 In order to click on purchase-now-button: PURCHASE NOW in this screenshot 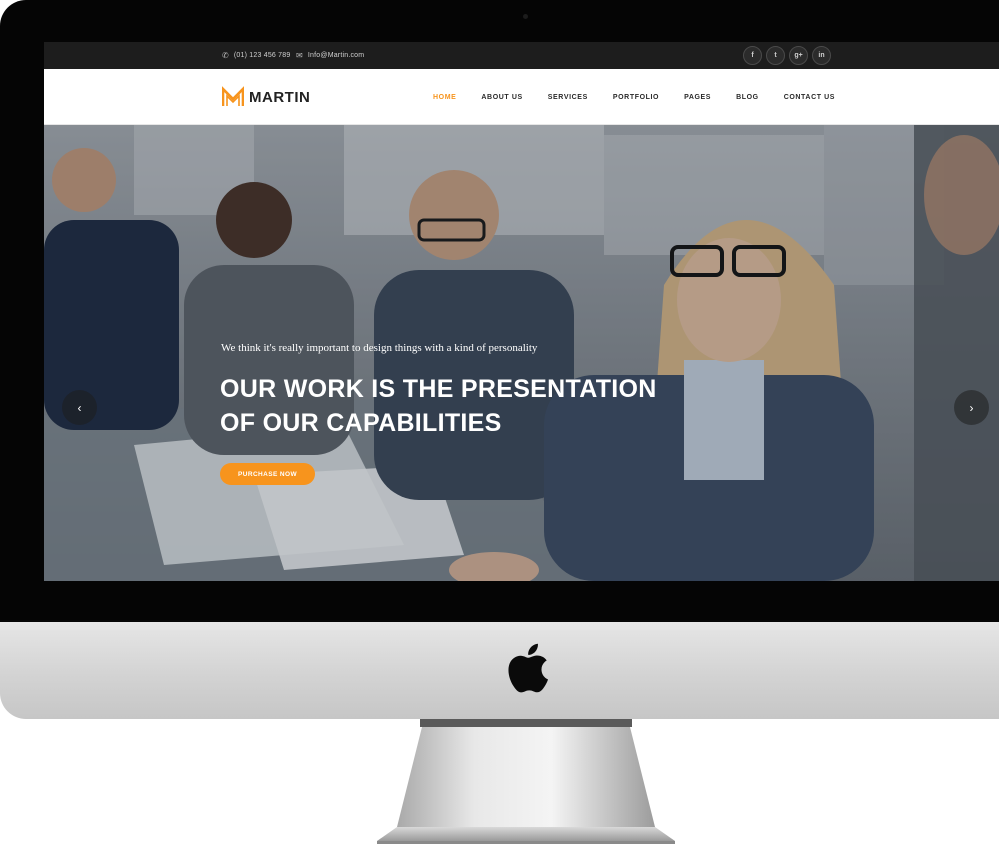, I will do `click(267, 474)`.